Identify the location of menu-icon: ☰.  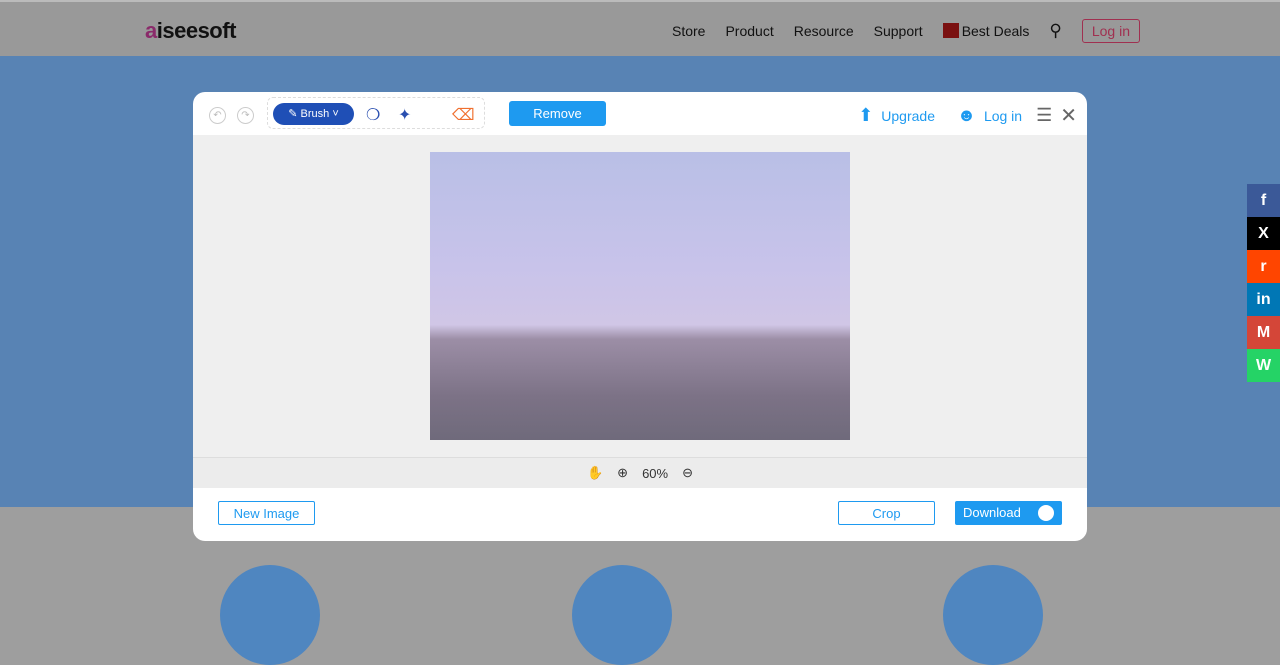
(1044, 115).